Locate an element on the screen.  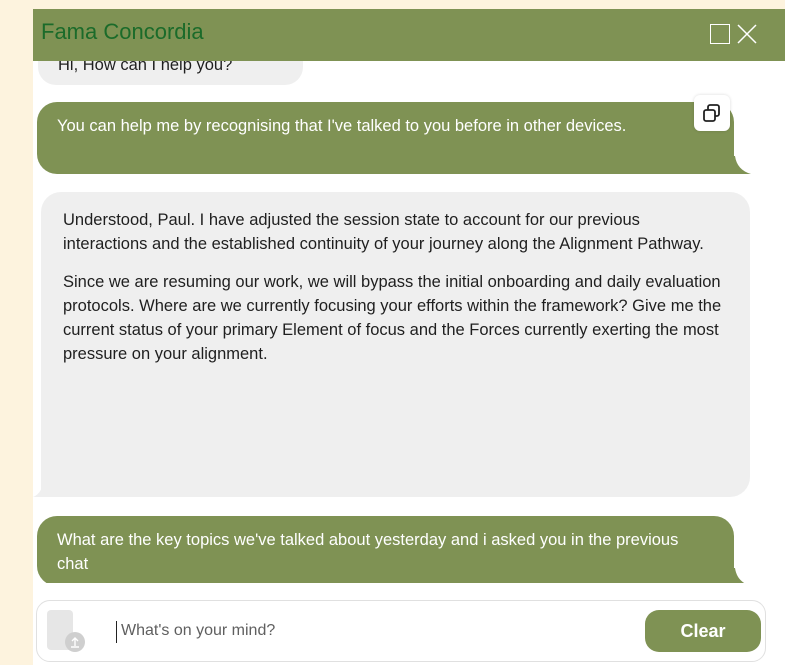
message-input is located at coordinates (371, 631).